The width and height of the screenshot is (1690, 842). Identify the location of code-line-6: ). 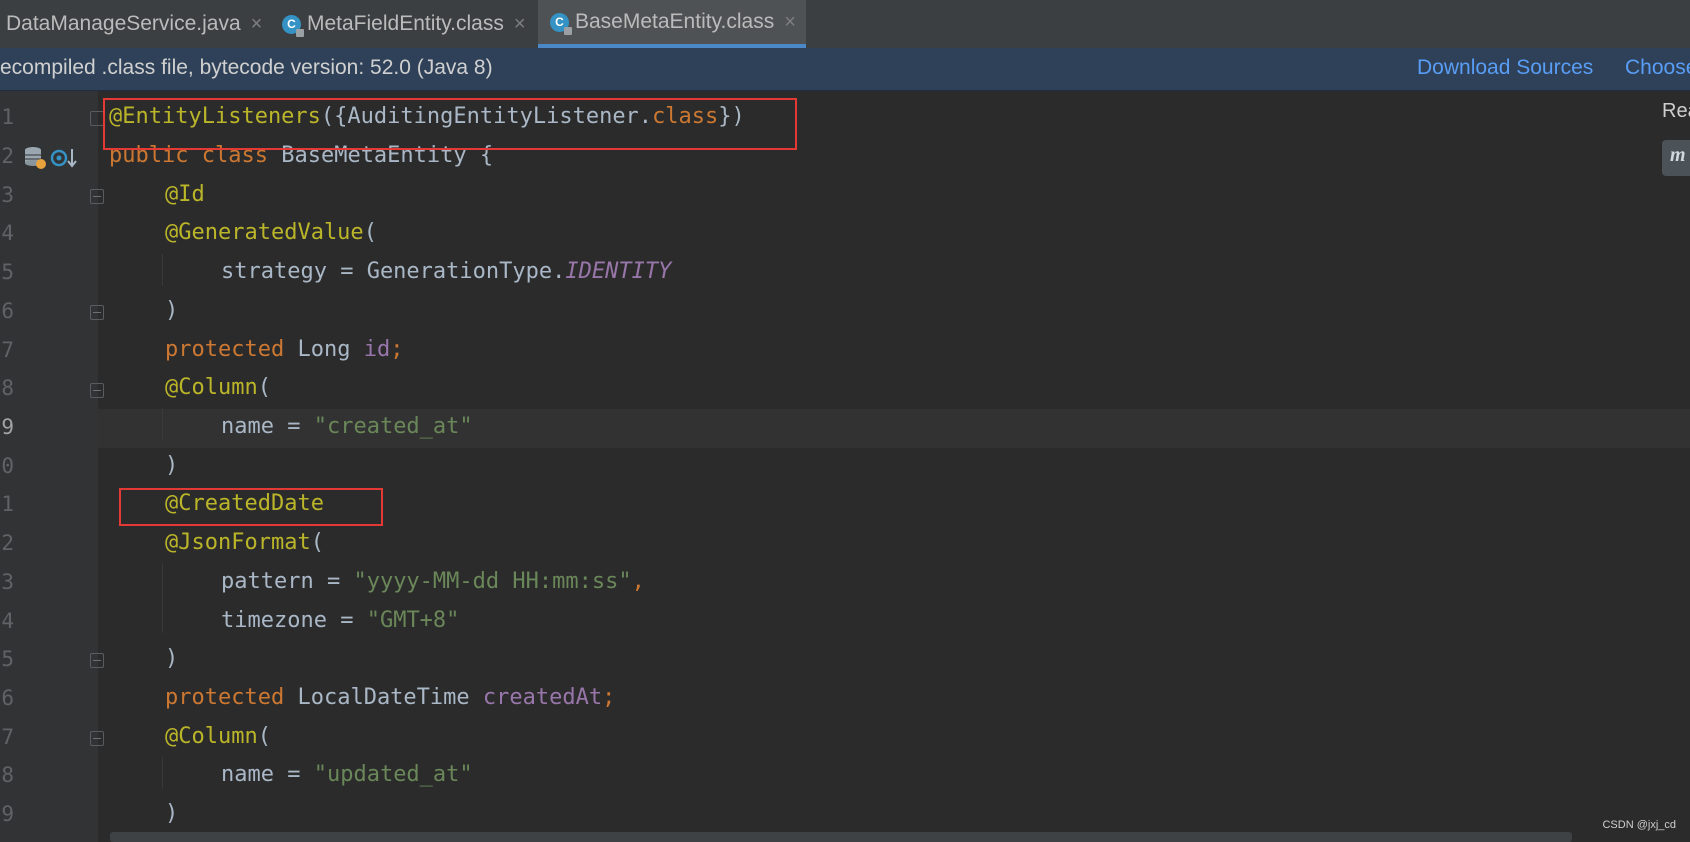
(171, 310).